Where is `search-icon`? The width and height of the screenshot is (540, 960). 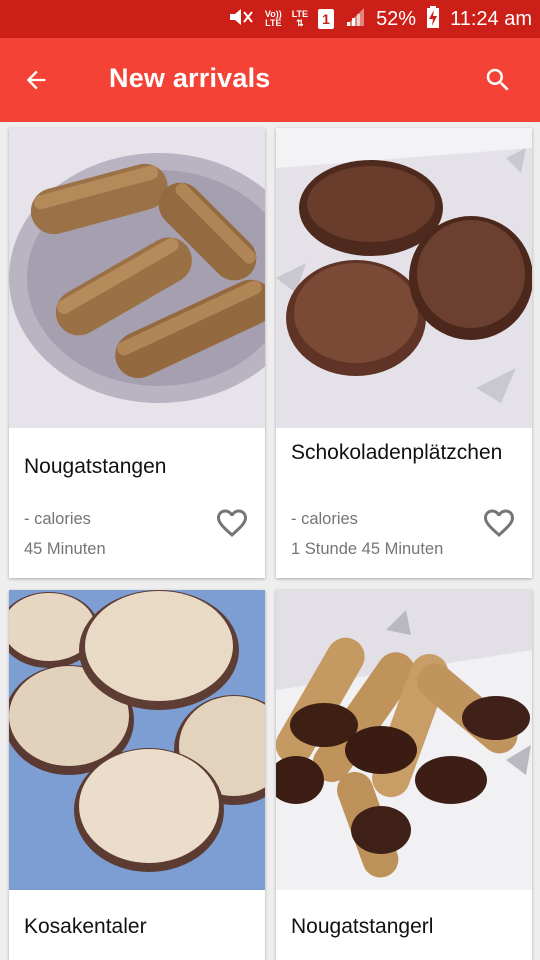 search-icon is located at coordinates (497, 79).